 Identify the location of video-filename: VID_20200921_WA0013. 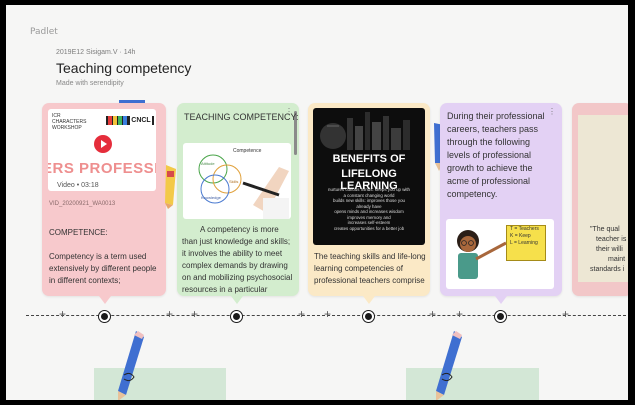
(82, 204).